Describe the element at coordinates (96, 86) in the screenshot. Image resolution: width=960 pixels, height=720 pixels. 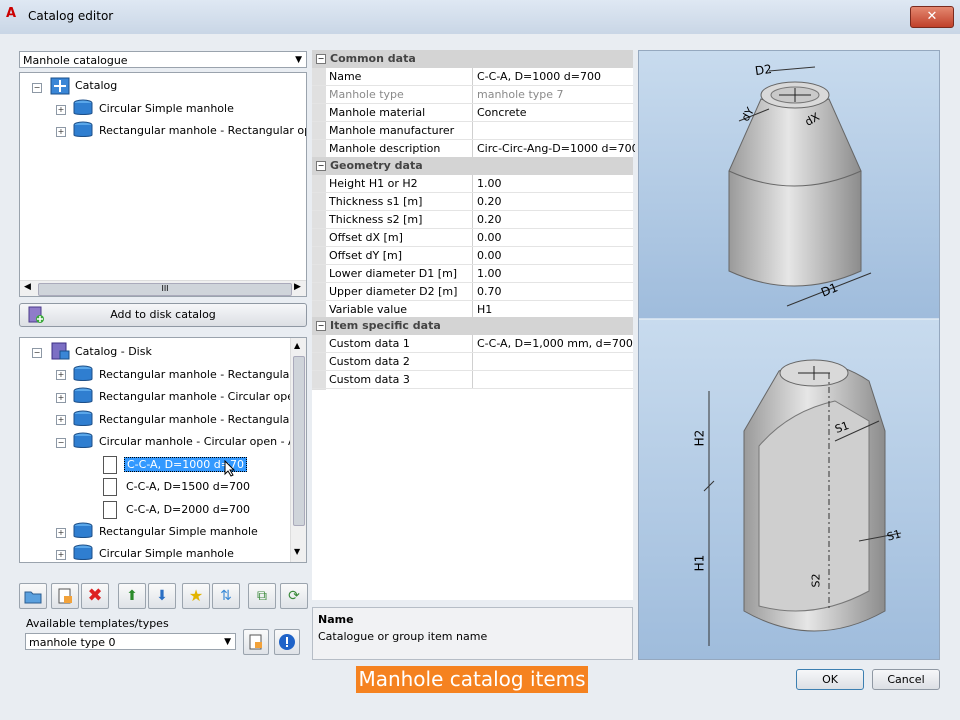
I see `tree-root-catalog: Catalog` at that location.